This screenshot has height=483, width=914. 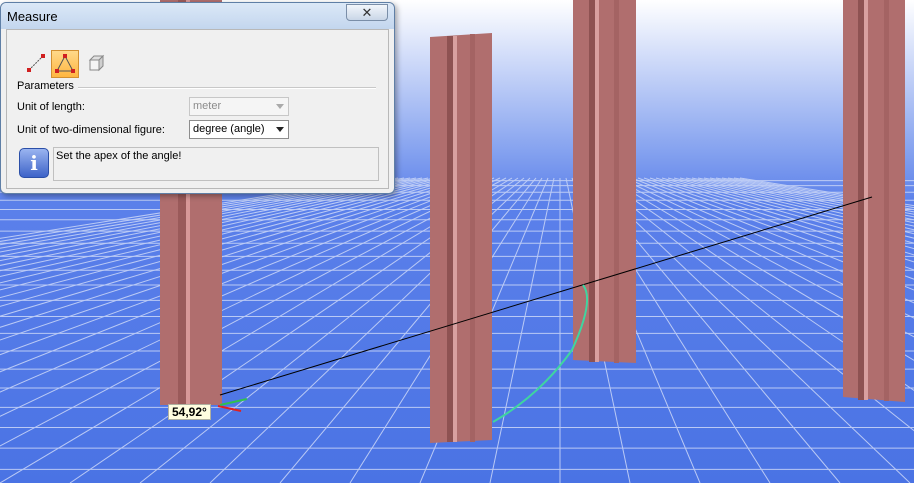 What do you see at coordinates (32, 16) in the screenshot?
I see `dialog-title: Measure` at bounding box center [32, 16].